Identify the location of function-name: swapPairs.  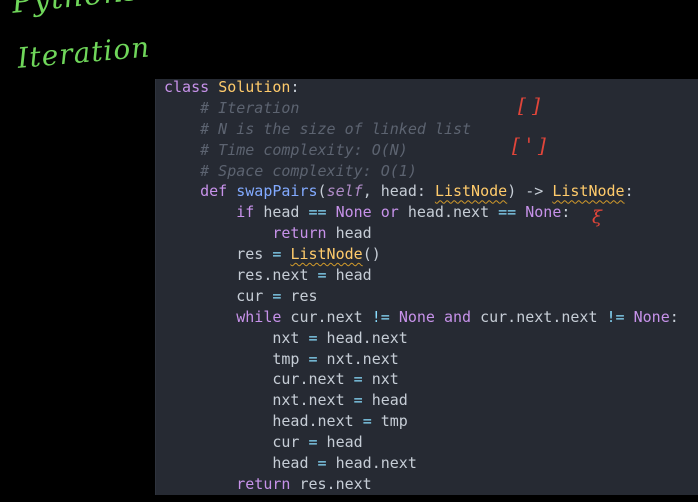
(277, 191).